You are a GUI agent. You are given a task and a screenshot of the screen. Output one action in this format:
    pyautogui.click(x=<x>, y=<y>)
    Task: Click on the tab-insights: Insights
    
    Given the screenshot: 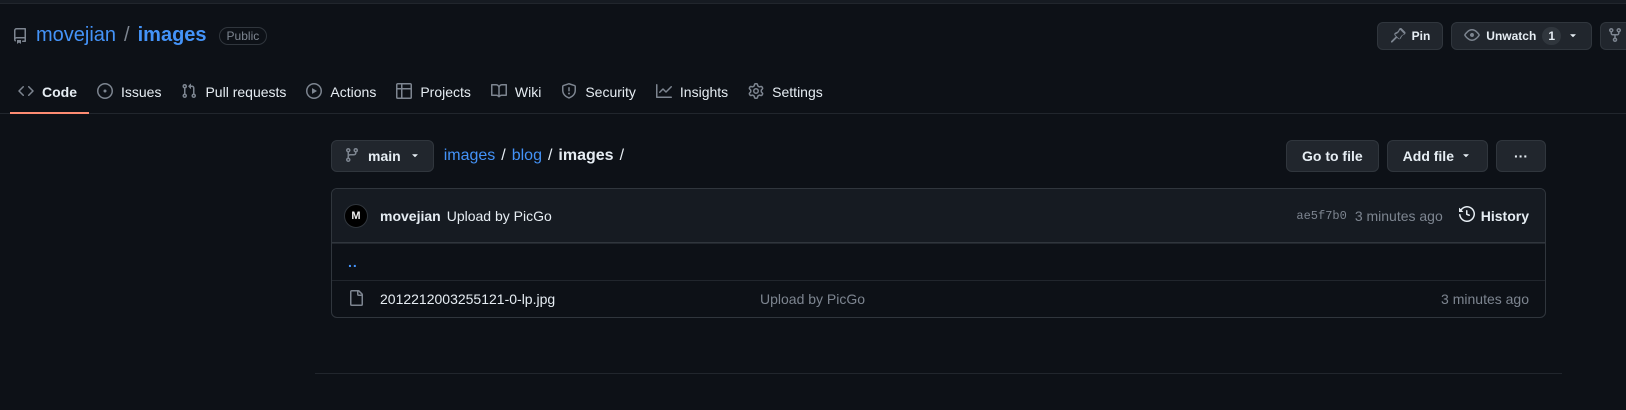 What is the action you would take?
    pyautogui.click(x=694, y=92)
    